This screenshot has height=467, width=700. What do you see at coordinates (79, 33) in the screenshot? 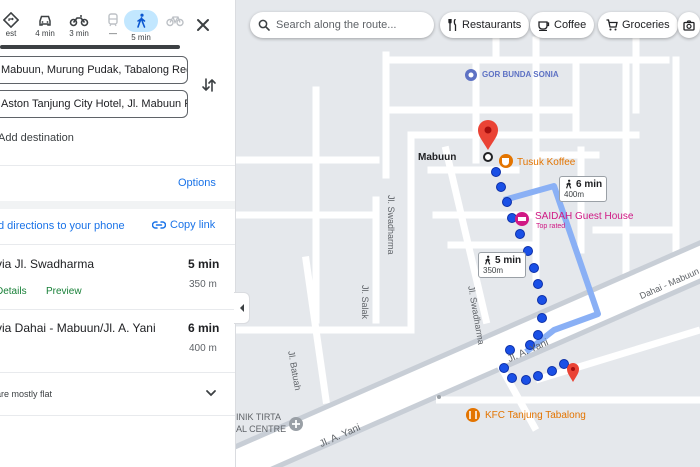
I see `mode-two-wheeler-label: 3 min` at bounding box center [79, 33].